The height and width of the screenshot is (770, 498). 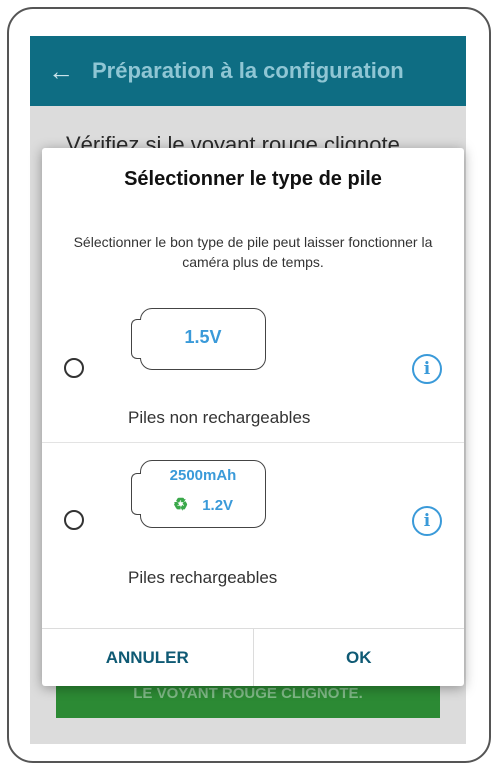 I want to click on cancel-button: ANNULER, so click(x=148, y=657).